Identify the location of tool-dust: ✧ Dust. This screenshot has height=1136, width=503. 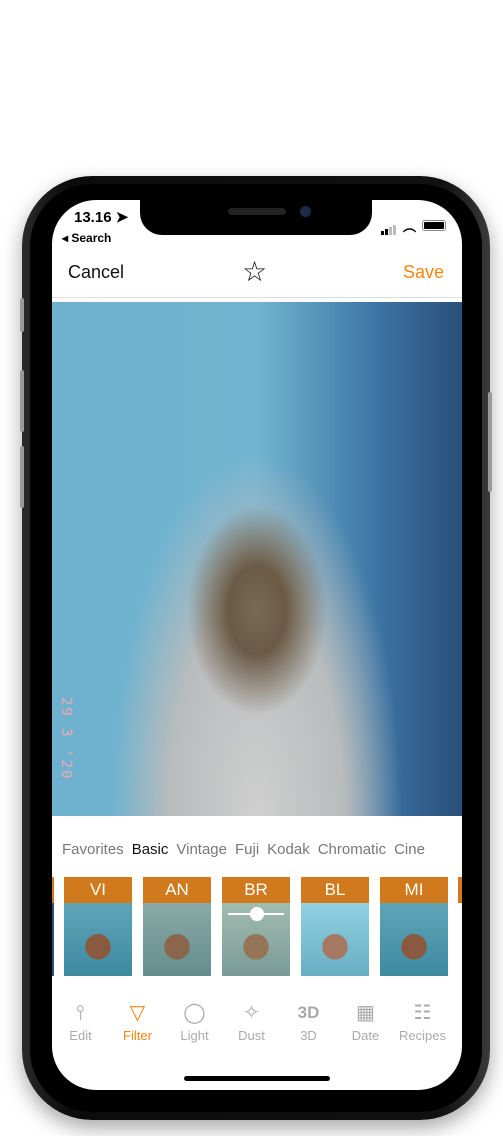
(251, 1020).